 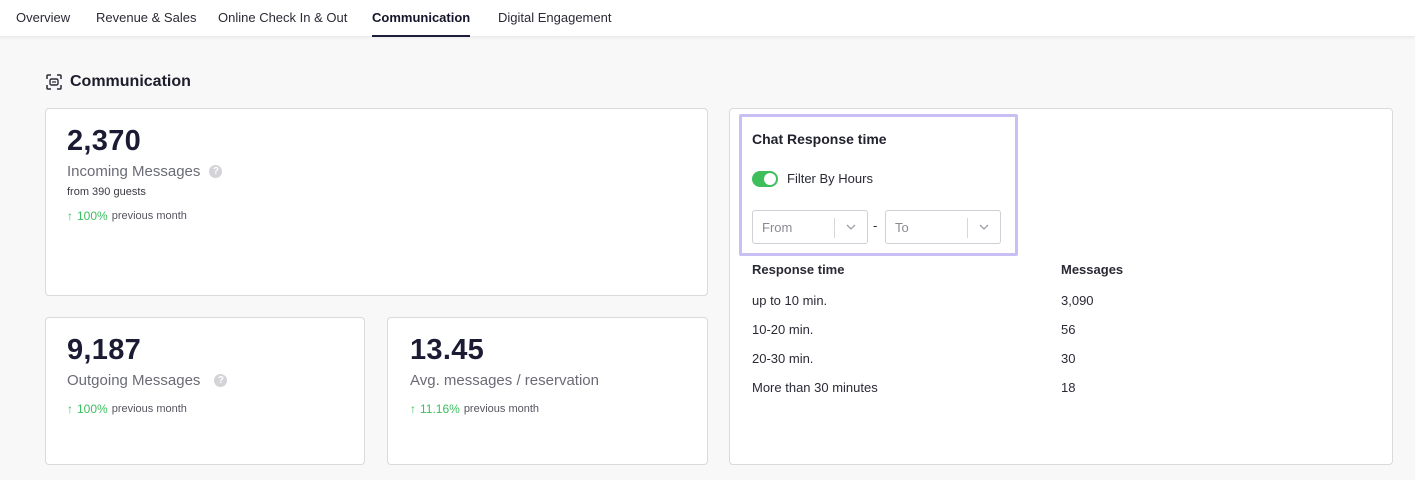 I want to click on avg-value: 13.45, so click(x=447, y=350).